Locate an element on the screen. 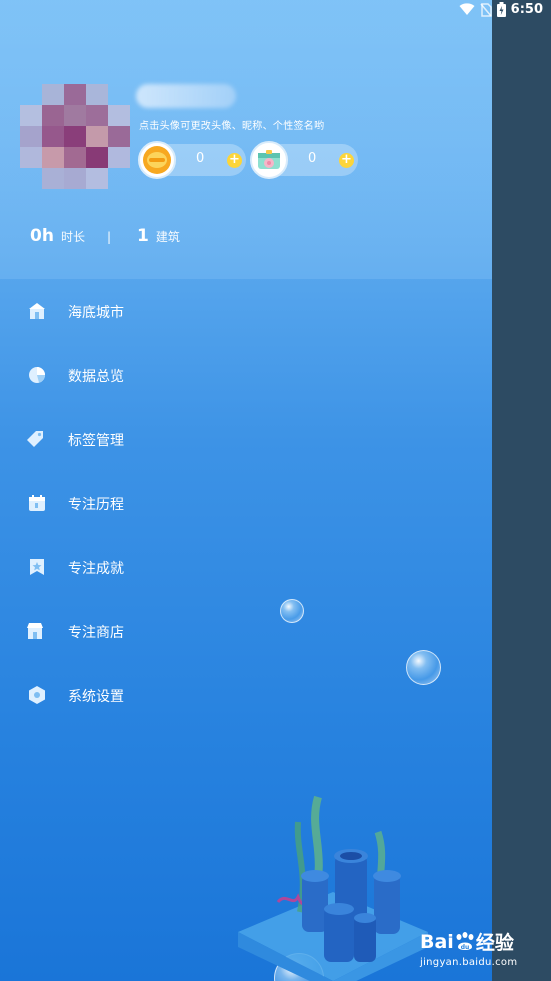 This screenshot has width=551, height=981. status-bar: 6:50 is located at coordinates (275, 11).